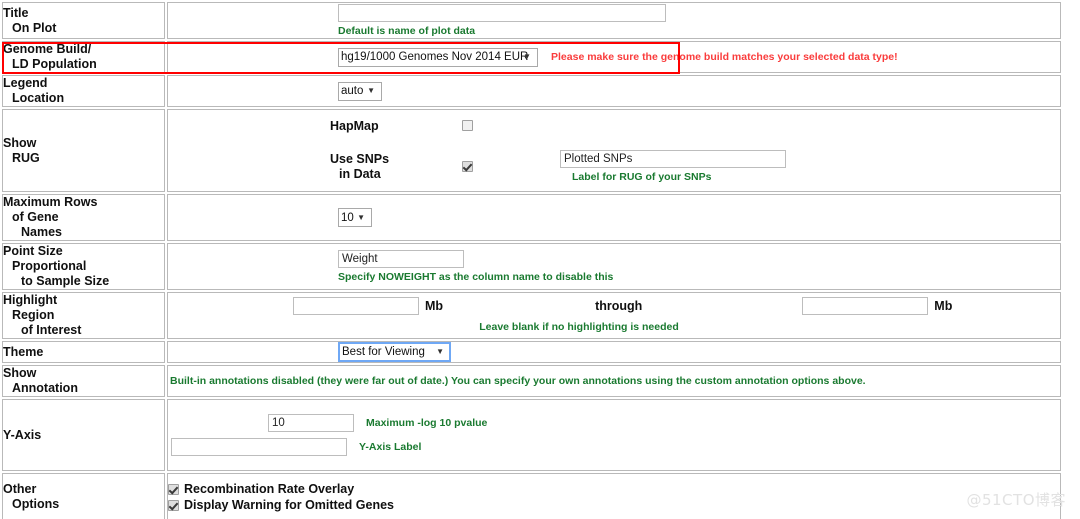 The height and width of the screenshot is (519, 1080). Describe the element at coordinates (427, 422) in the screenshot. I see `y-axis-max-hint: Maximum -log 10 pvalue` at that location.